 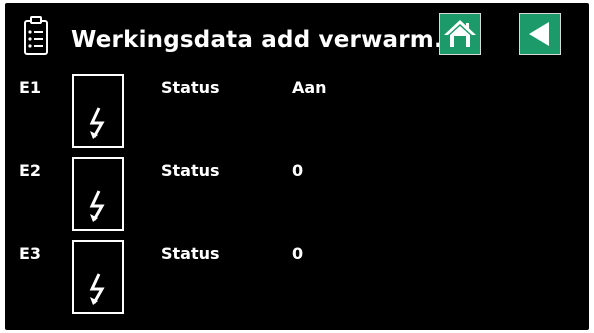 I want to click on heater-tile-e2, so click(x=98, y=194).